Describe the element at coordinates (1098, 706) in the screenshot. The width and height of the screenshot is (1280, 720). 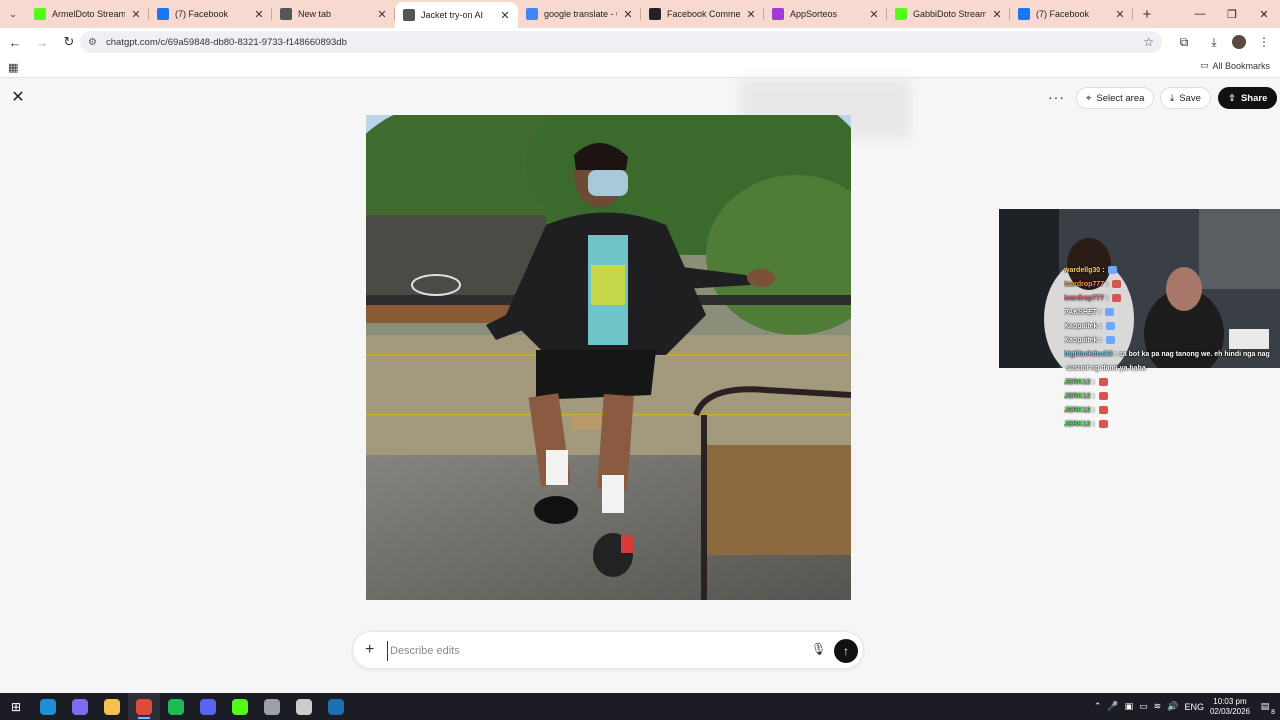
I see `chevron-up-icon: ⌃` at that location.